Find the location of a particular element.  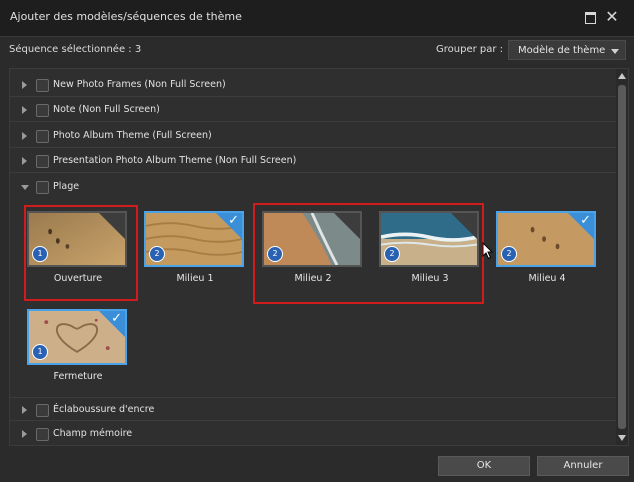

sequence-caption: Fermeture is located at coordinates (78, 376).